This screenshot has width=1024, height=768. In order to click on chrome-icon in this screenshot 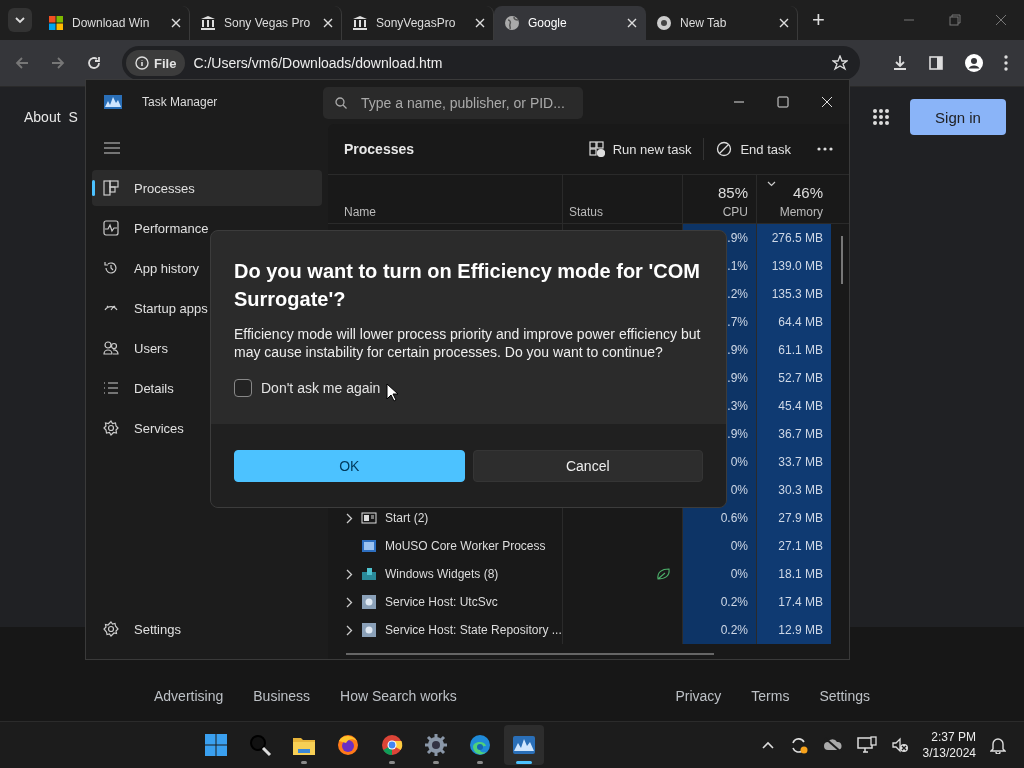, I will do `click(664, 23)`.